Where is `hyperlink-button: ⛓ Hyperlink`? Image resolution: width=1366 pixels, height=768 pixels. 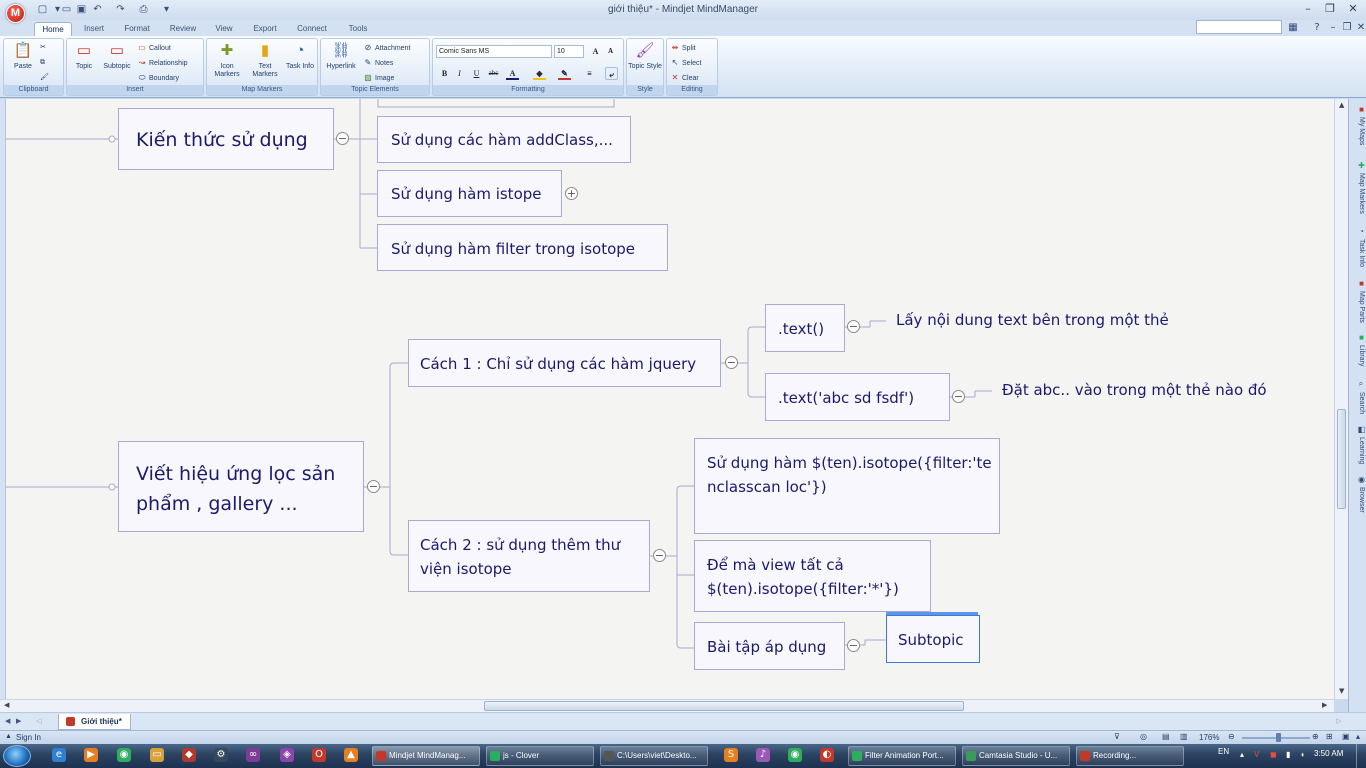 hyperlink-button: ⛓ Hyperlink is located at coordinates (341, 63).